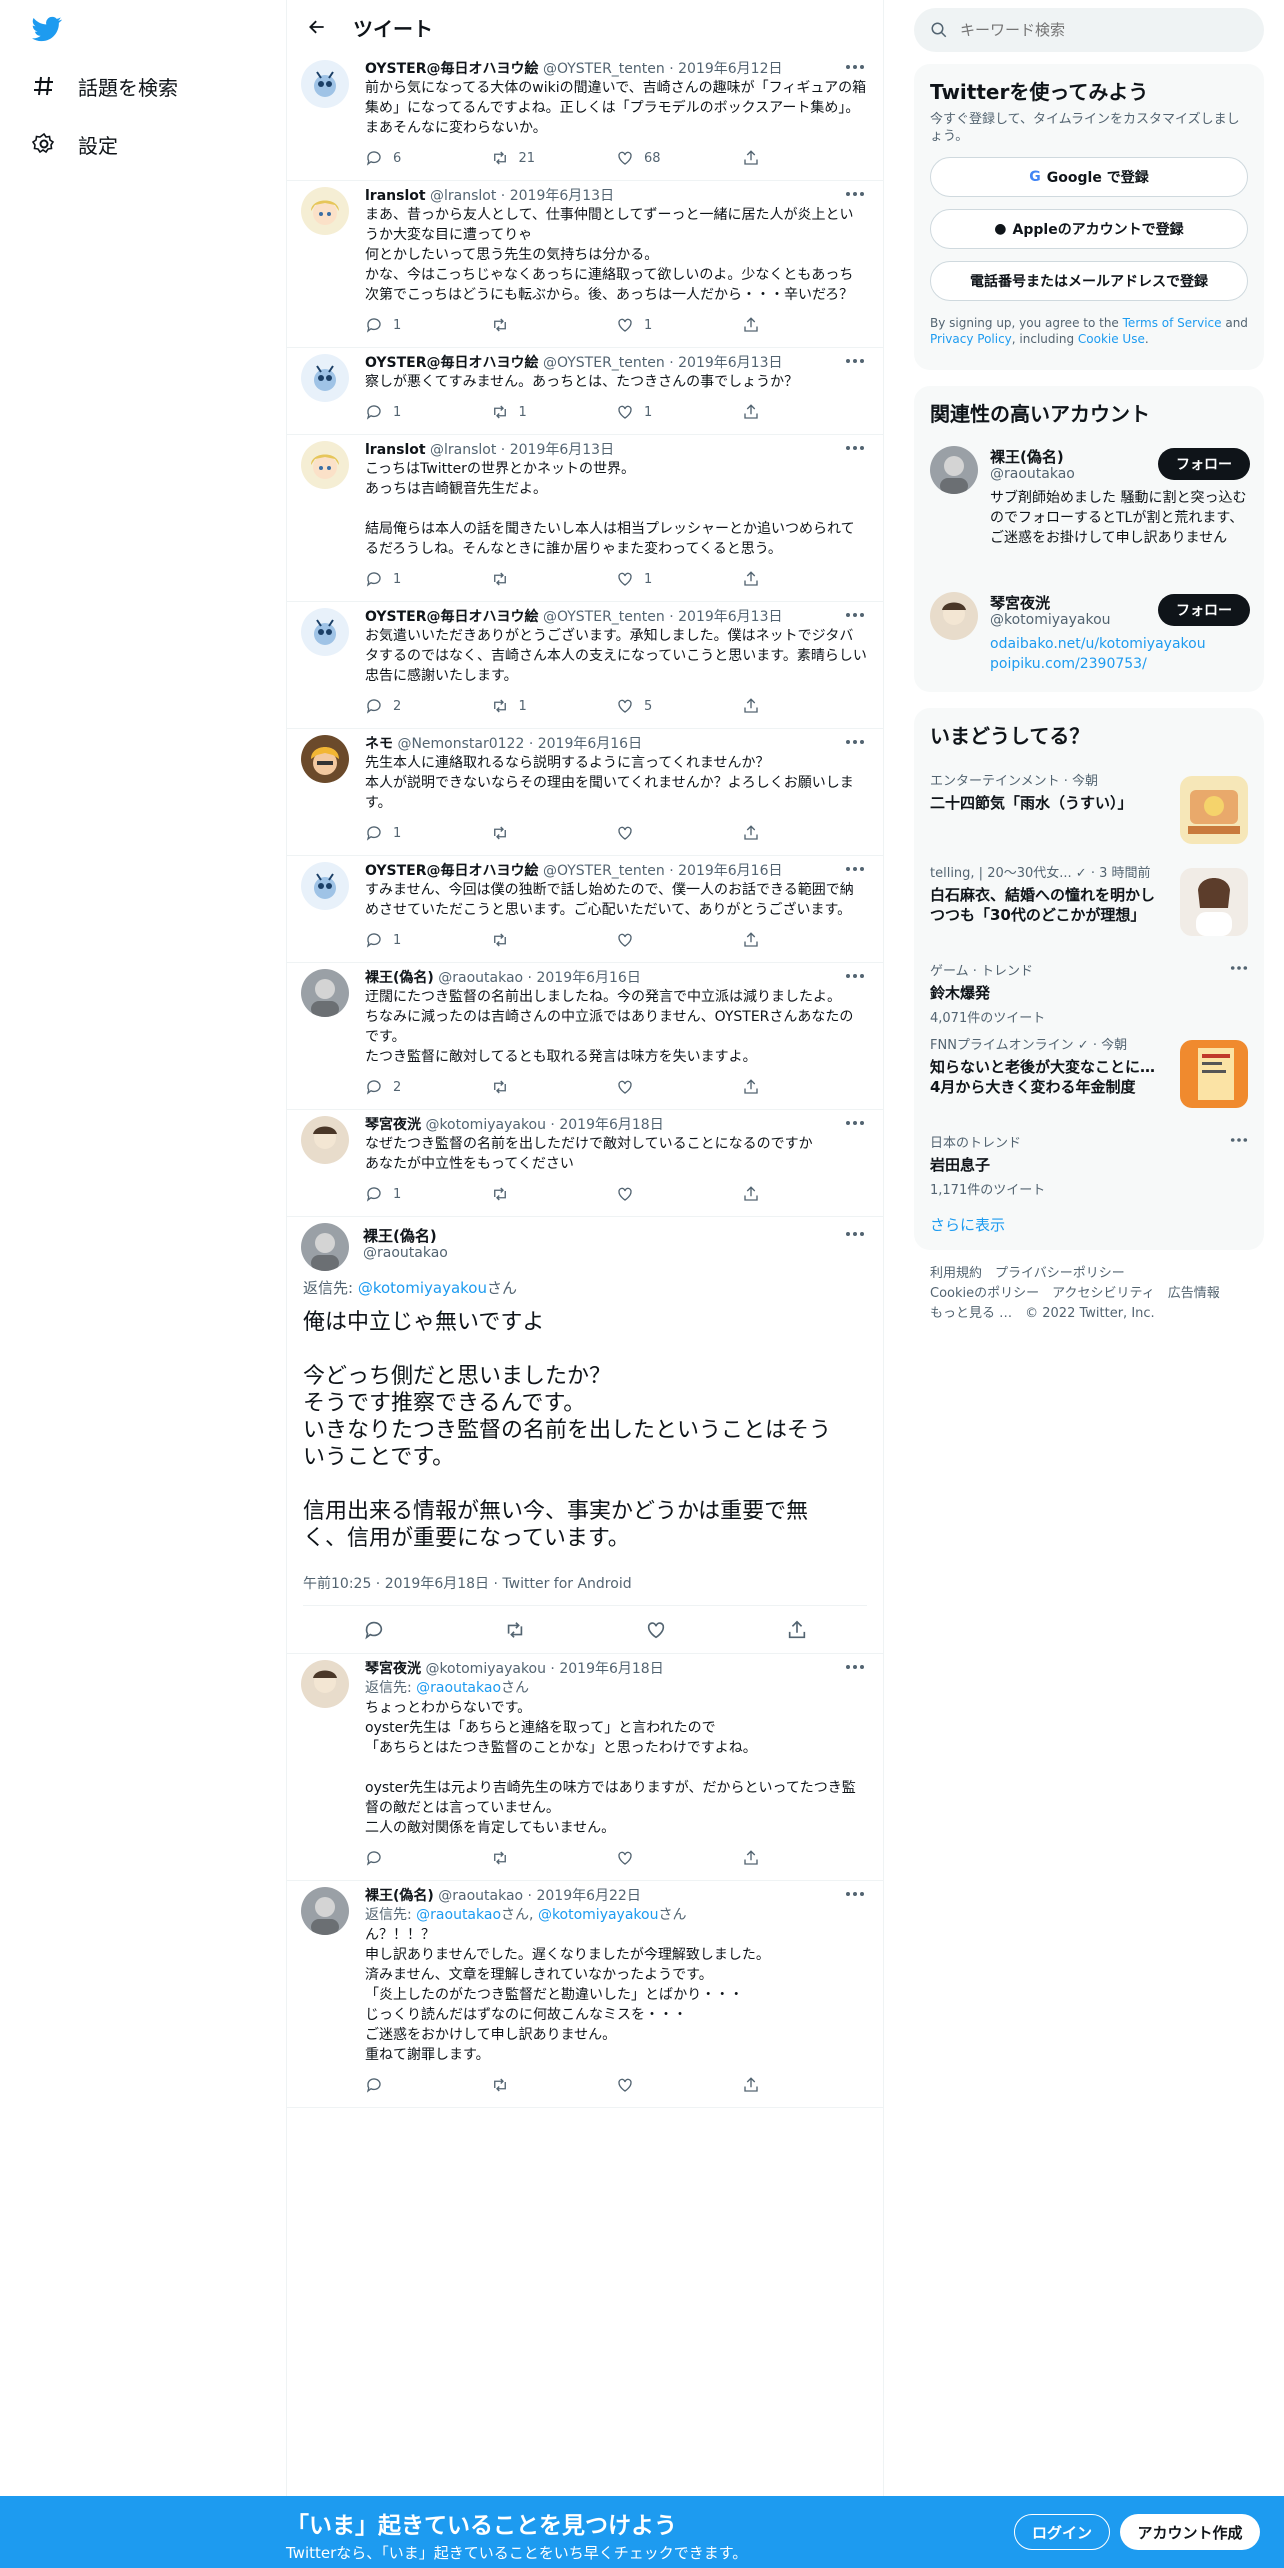 The image size is (1284, 2568). Describe the element at coordinates (1089, 1165) in the screenshot. I see `trend-item: 日本のトレンド 岩田息子 1,171件のツイート` at that location.